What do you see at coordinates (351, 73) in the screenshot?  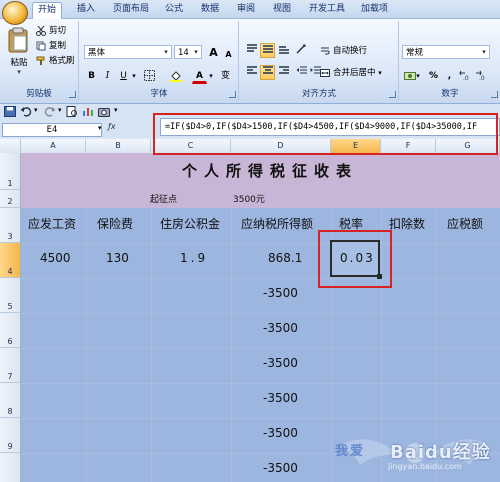 I see `merge-center-button: 合并后居中 ▾` at bounding box center [351, 73].